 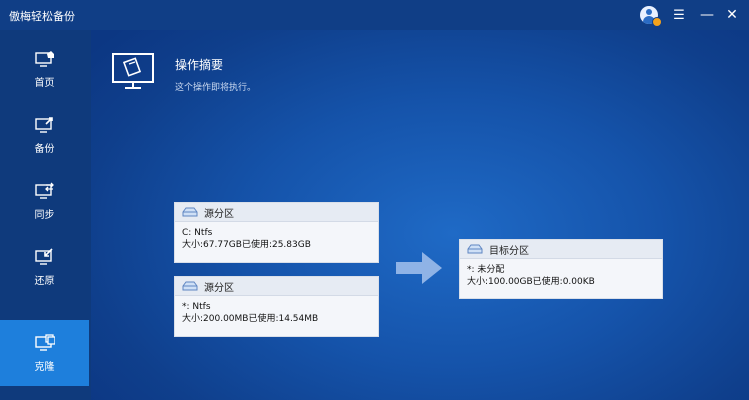 What do you see at coordinates (707, 15) in the screenshot?
I see `minimize-button: —` at bounding box center [707, 15].